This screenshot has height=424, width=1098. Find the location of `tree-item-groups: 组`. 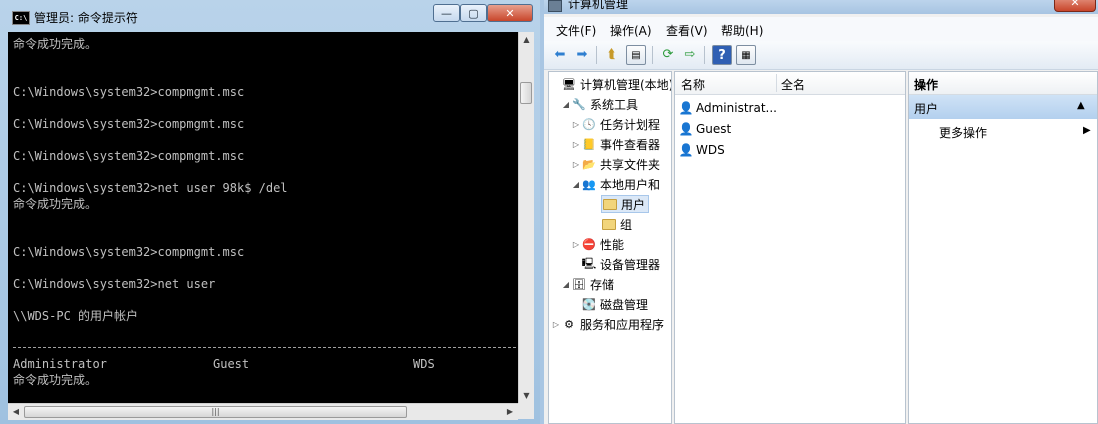

tree-item-groups: 组 is located at coordinates (616, 224).